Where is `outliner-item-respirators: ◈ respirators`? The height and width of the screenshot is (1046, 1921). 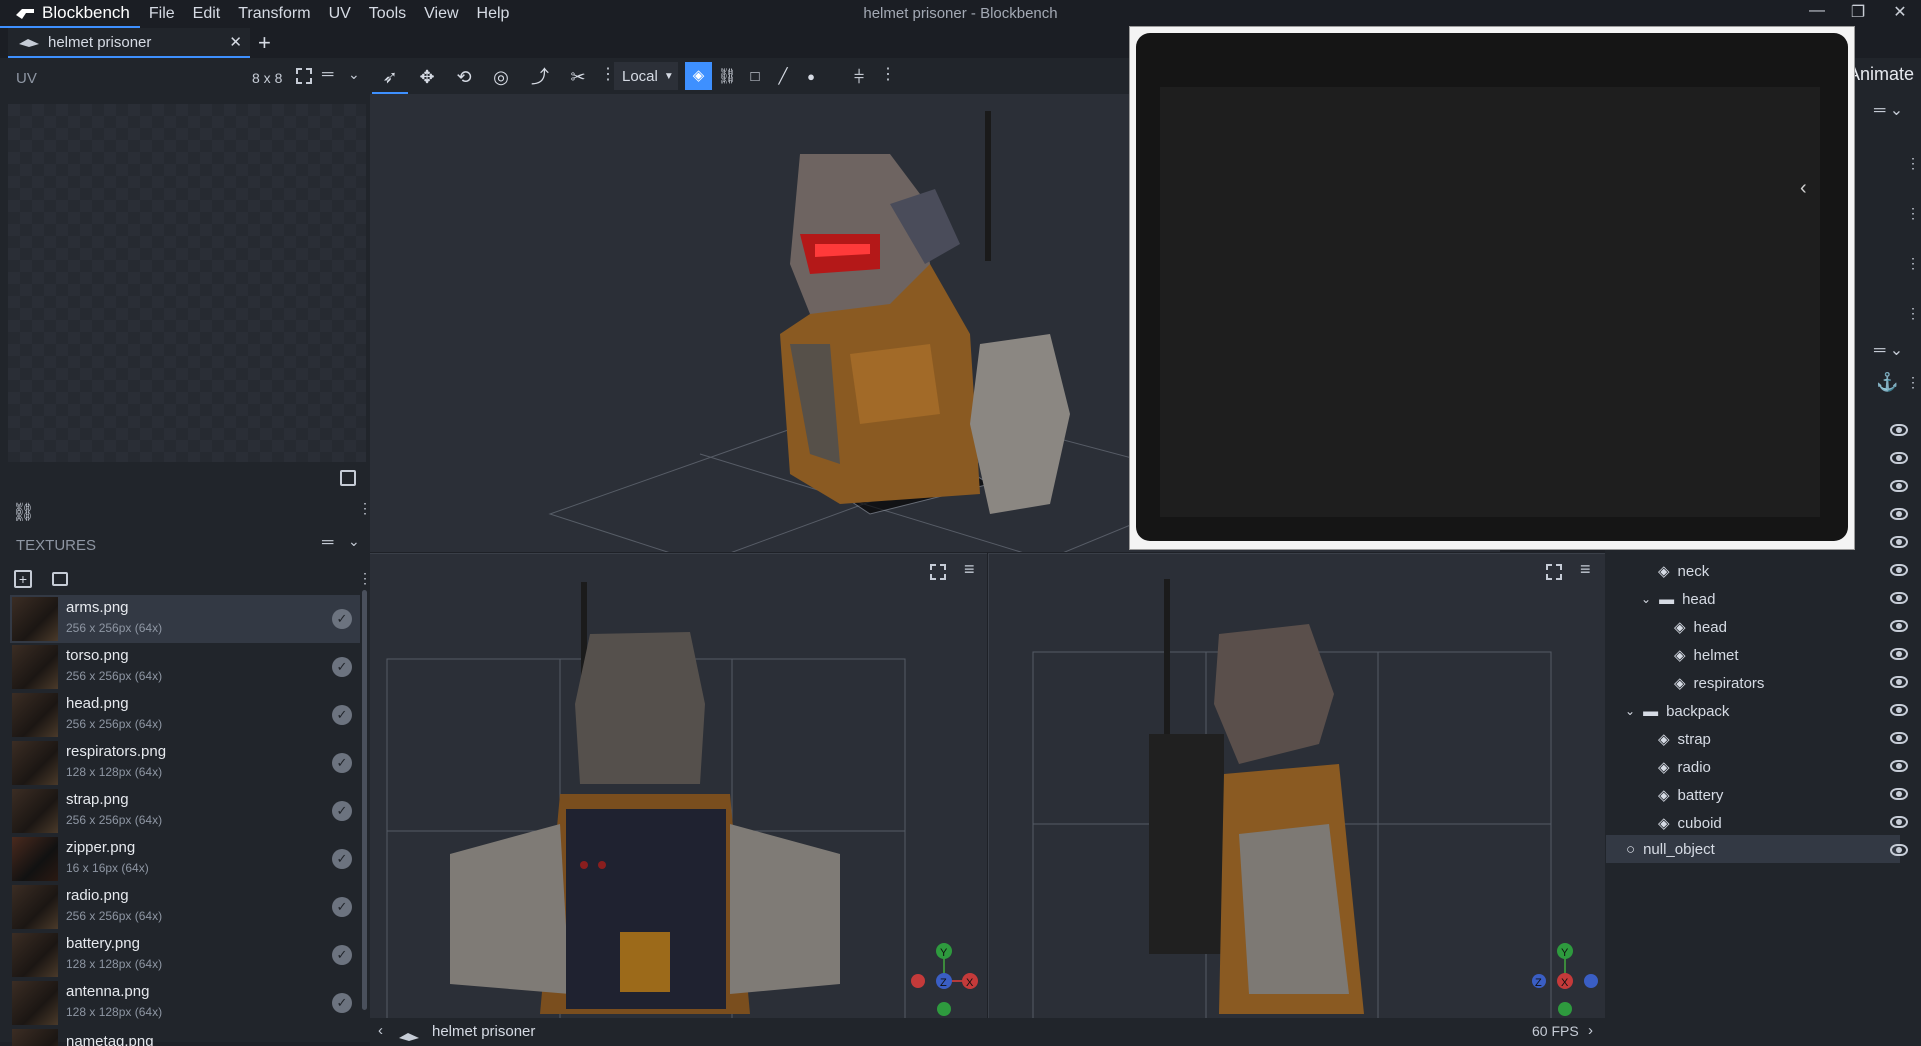
outliner-item-respirators: ◈ respirators is located at coordinates (1719, 683).